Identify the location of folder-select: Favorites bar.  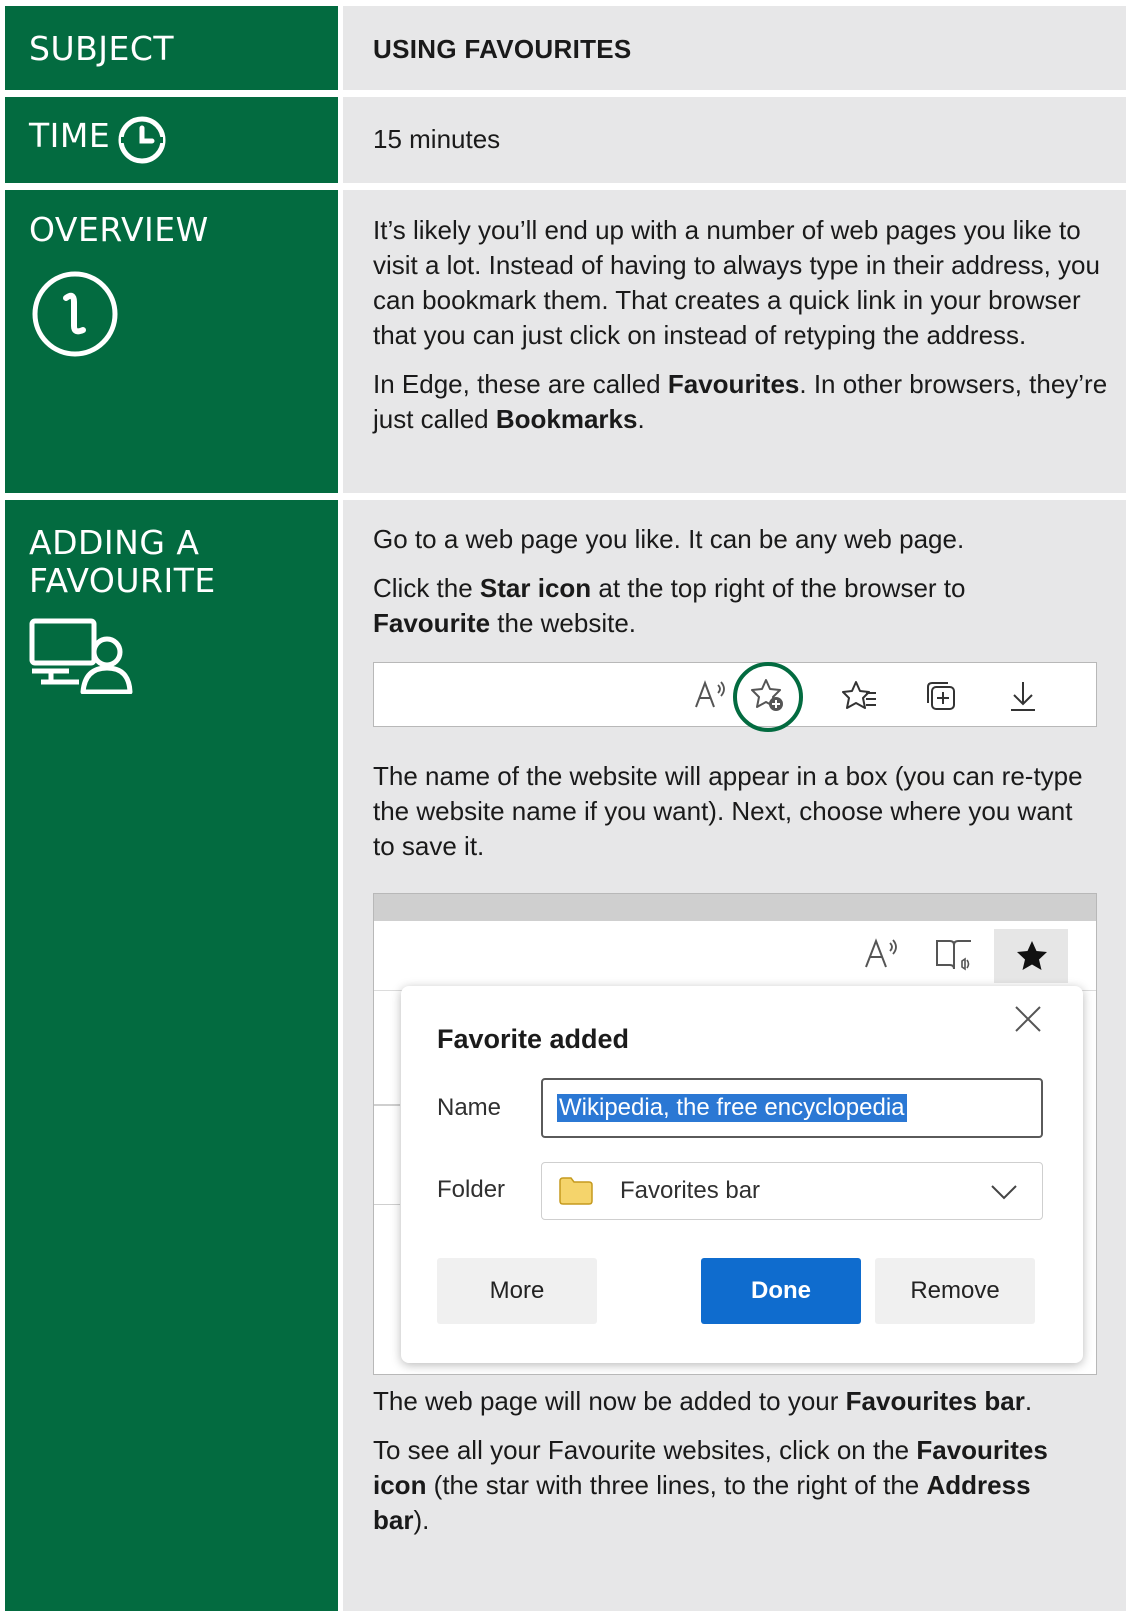
(792, 1191).